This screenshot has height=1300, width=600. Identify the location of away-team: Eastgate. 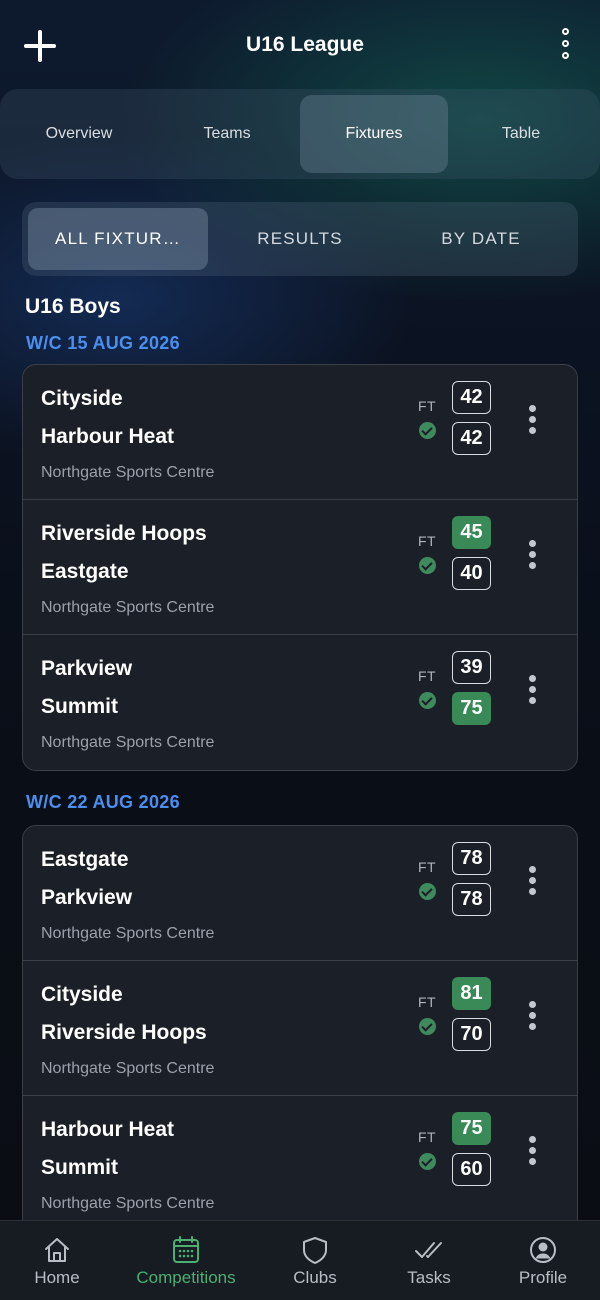
(85, 571).